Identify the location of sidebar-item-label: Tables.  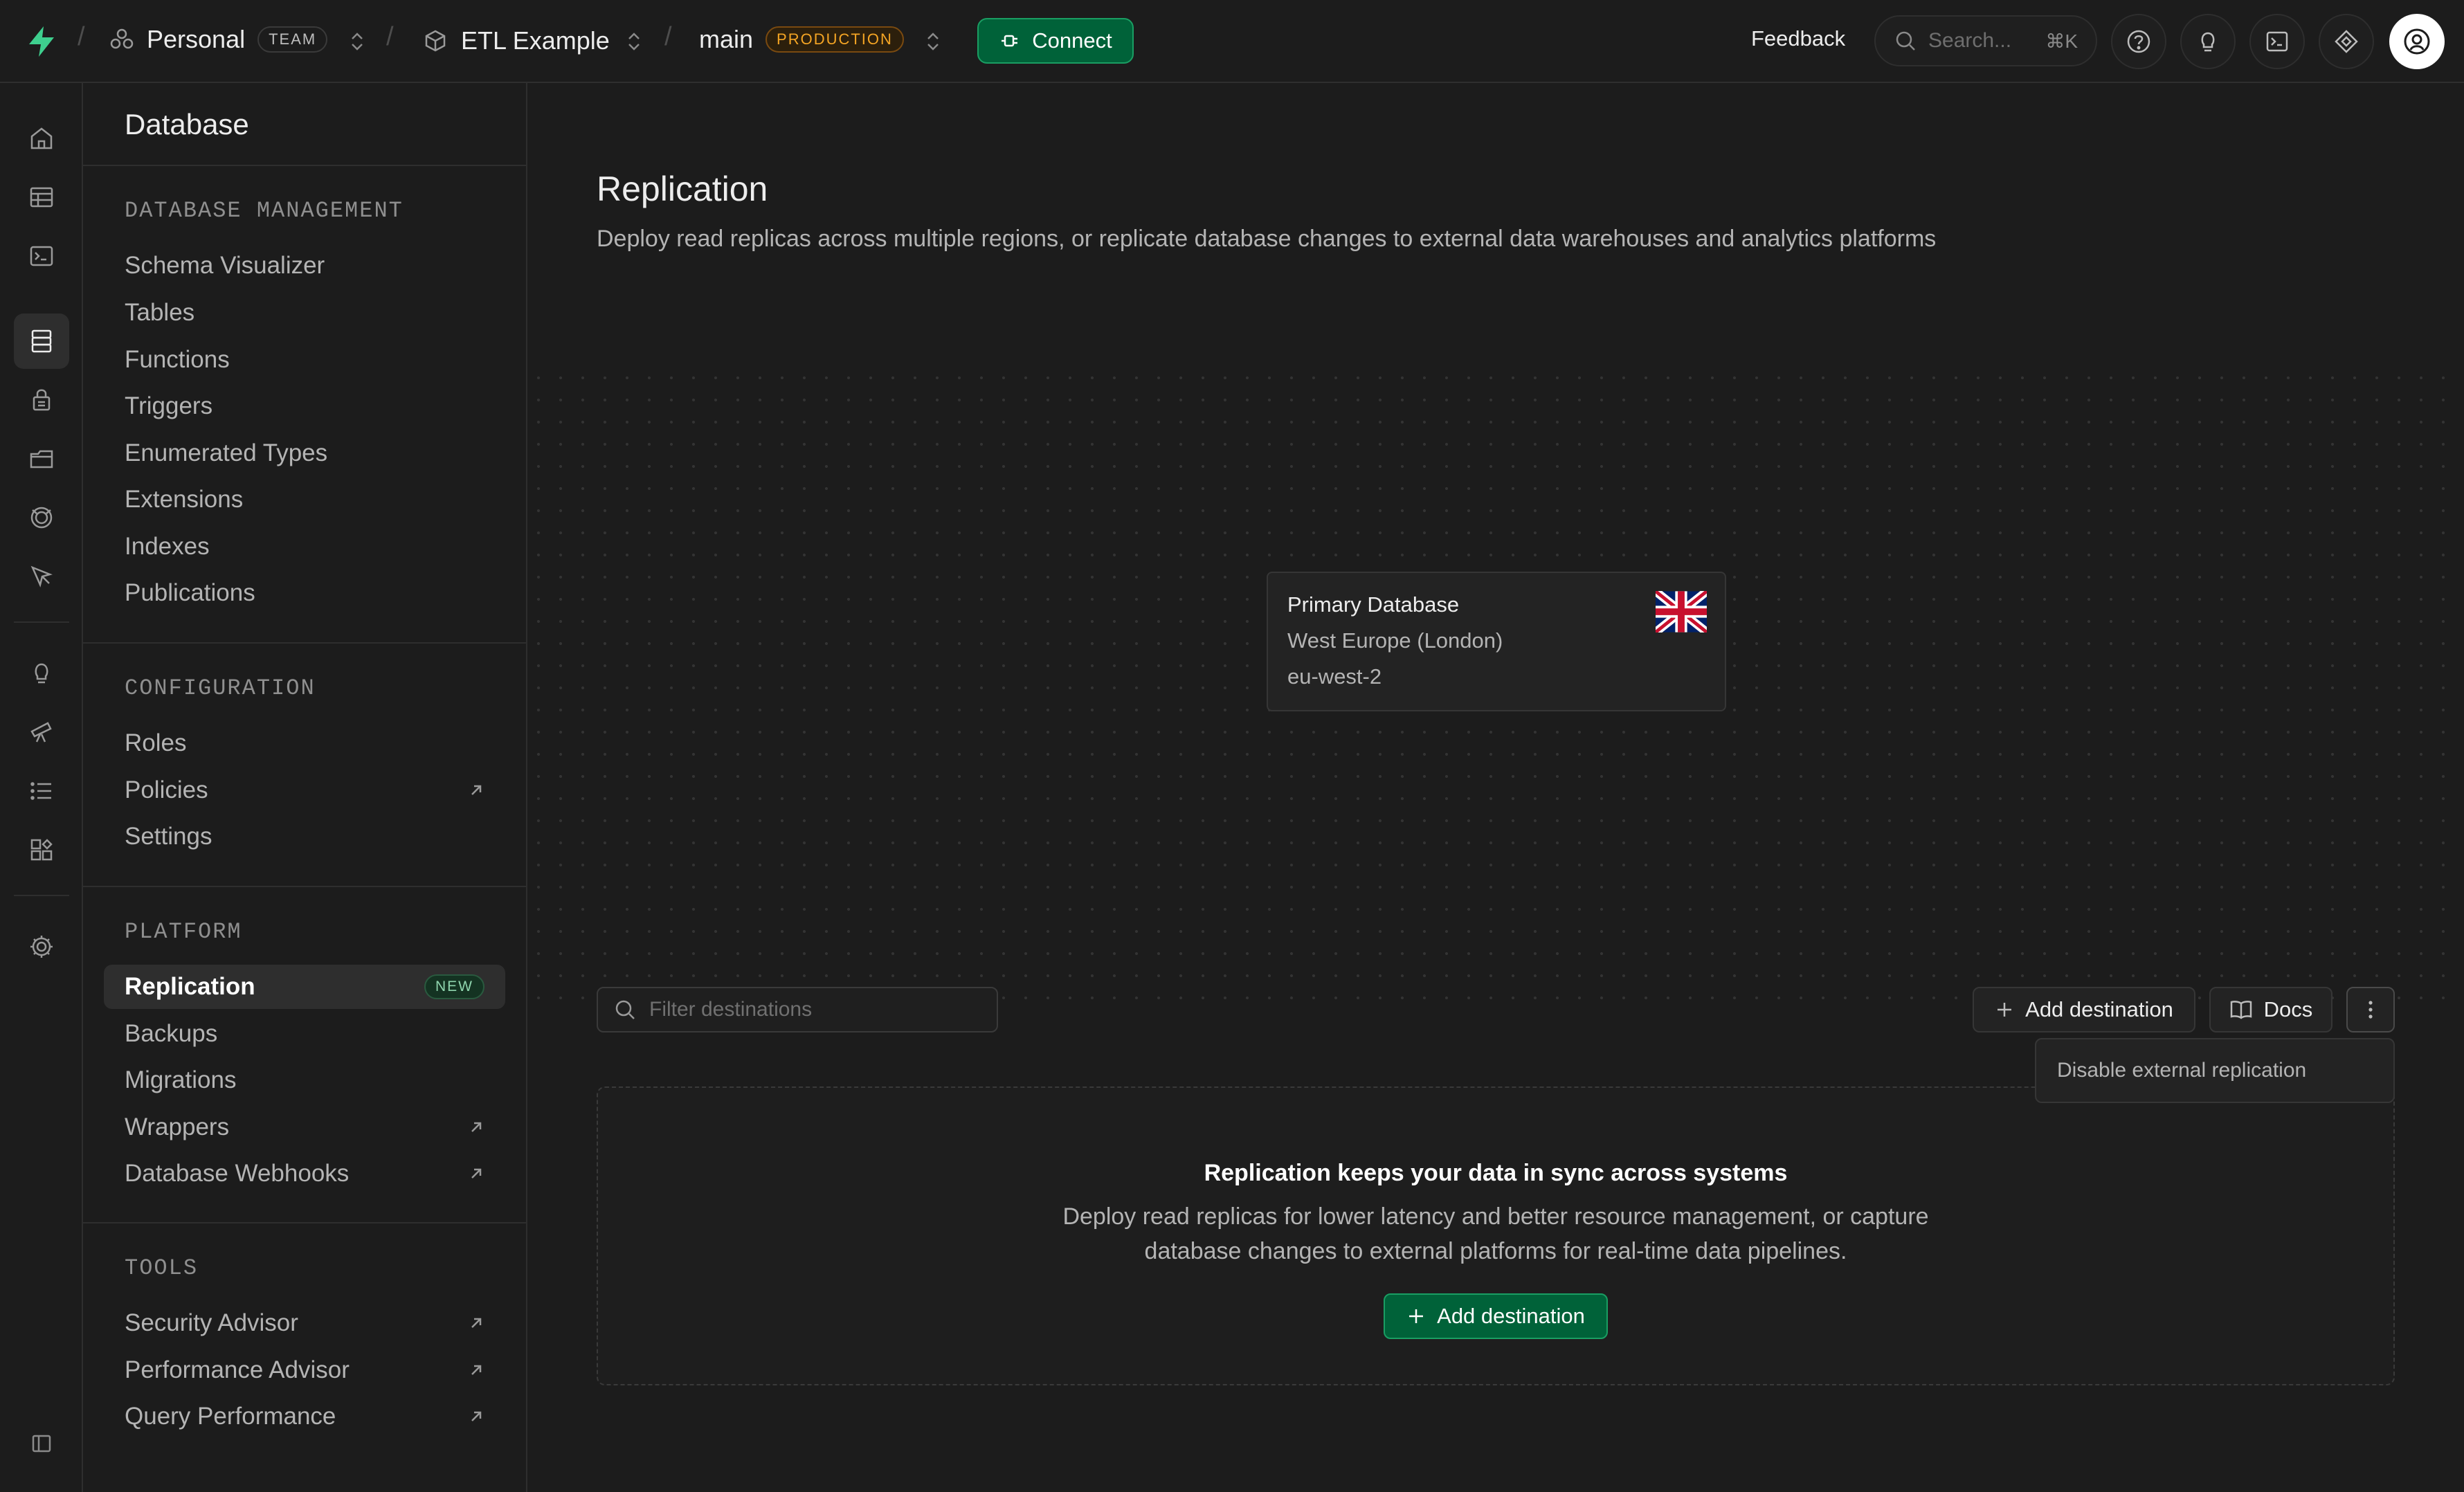
(160, 312).